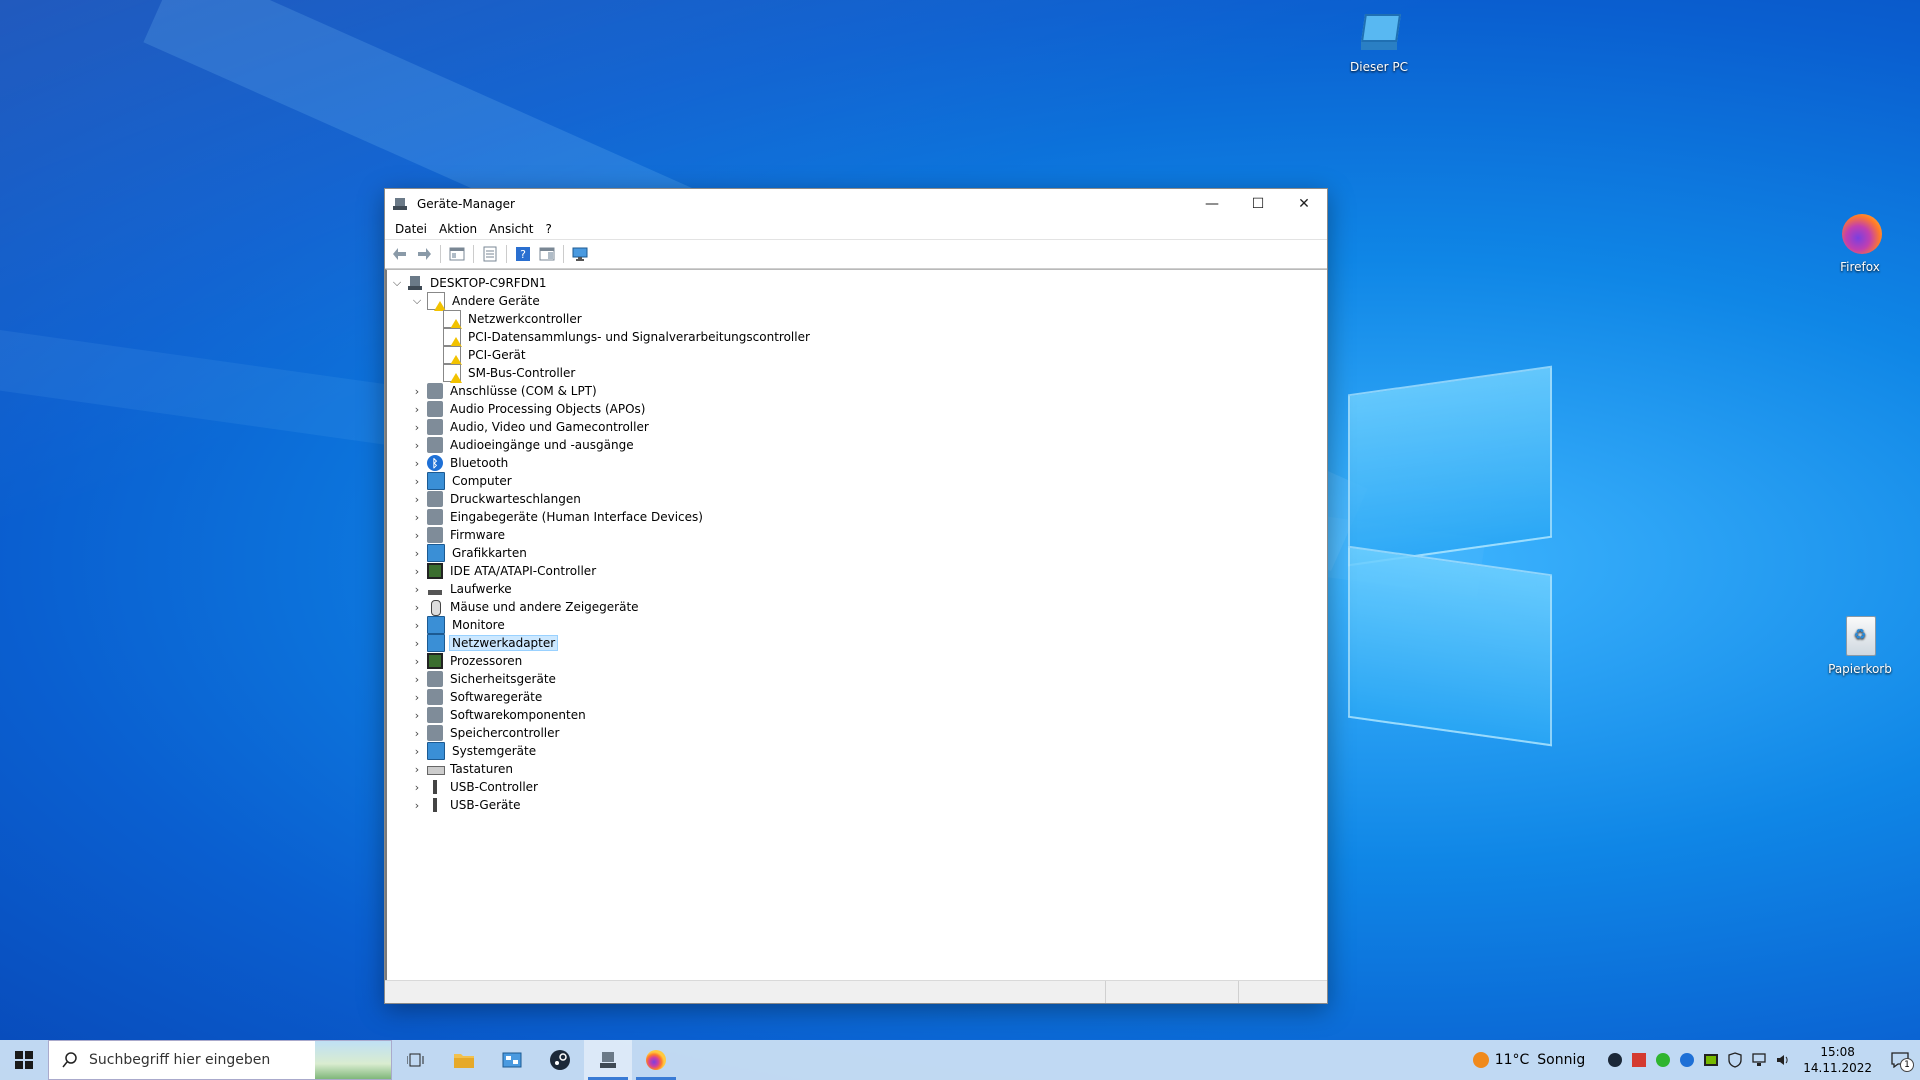  I want to click on tree-device-pci-geraet: PCI-Gerät, so click(857, 355).